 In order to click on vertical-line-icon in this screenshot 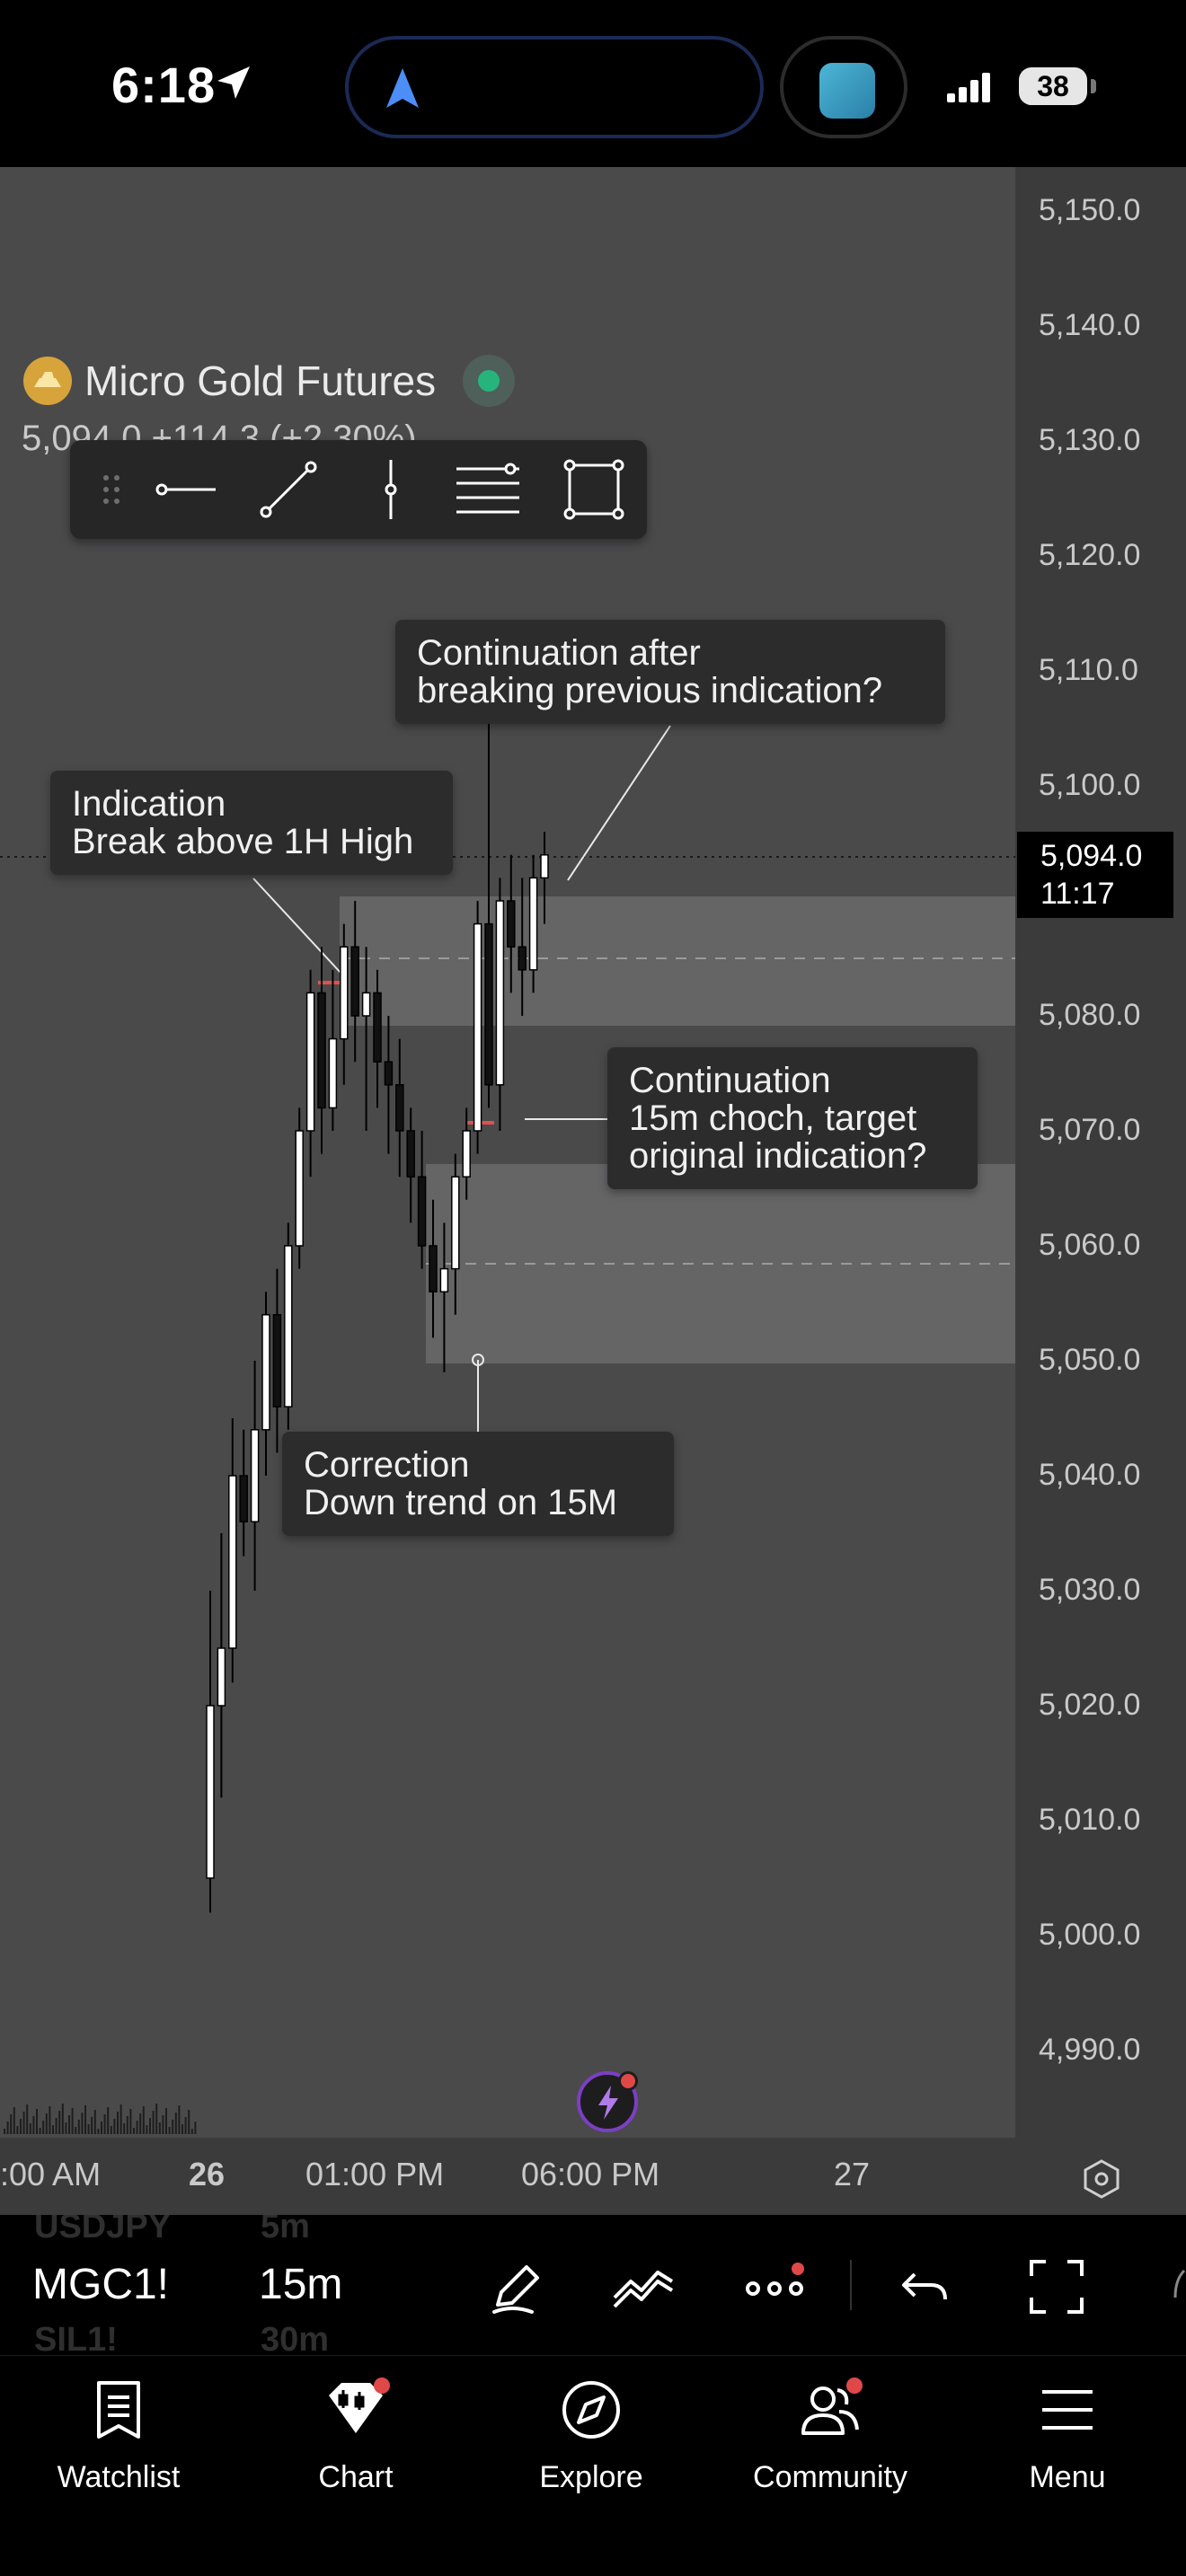, I will do `click(391, 489)`.